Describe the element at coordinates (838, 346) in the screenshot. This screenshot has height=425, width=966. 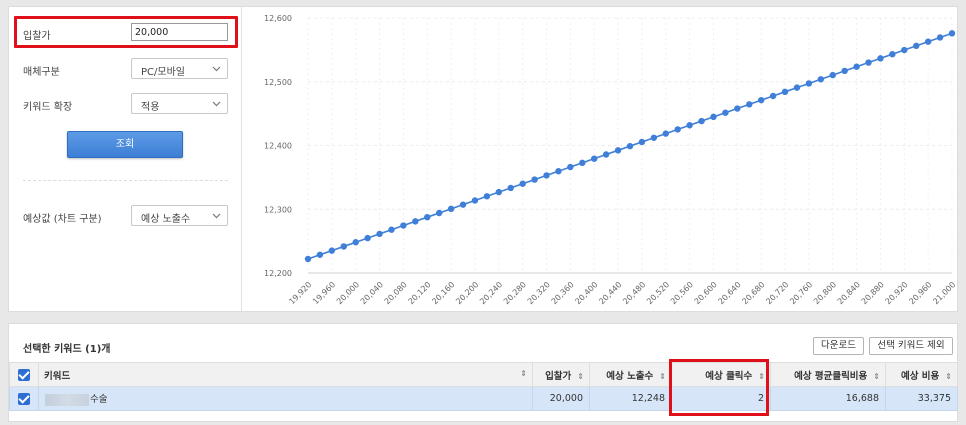
I see `download-button: 다운로드` at that location.